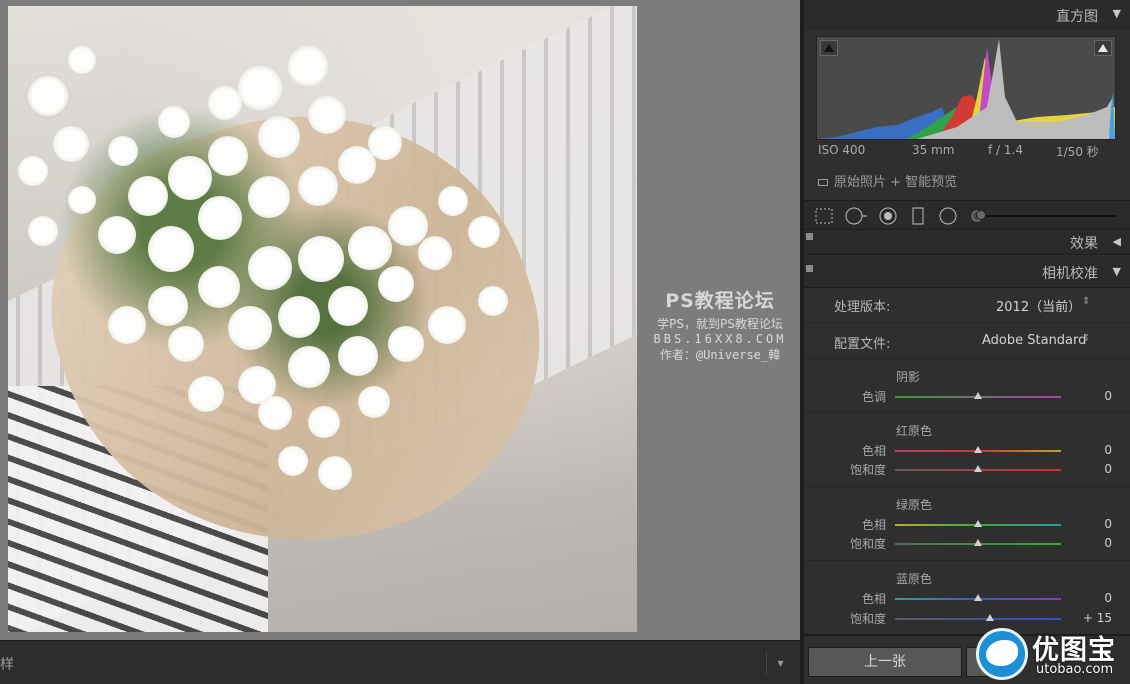 This screenshot has width=1130, height=684. I want to click on red-saturation-label: 饱和度, so click(867, 470).